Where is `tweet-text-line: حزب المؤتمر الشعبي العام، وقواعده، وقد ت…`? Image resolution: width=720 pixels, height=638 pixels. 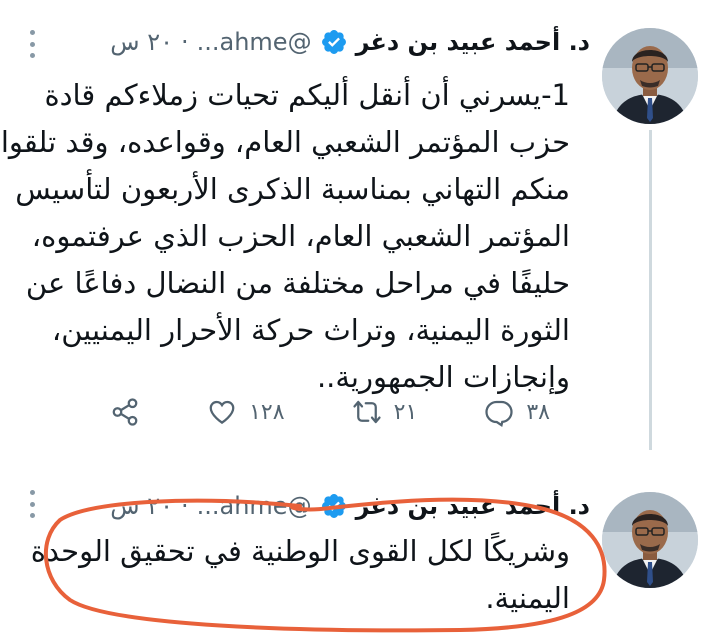
tweet-text-line: حزب المؤتمر الشعبي العام، وقواعده، وقد ت… is located at coordinates (285, 142).